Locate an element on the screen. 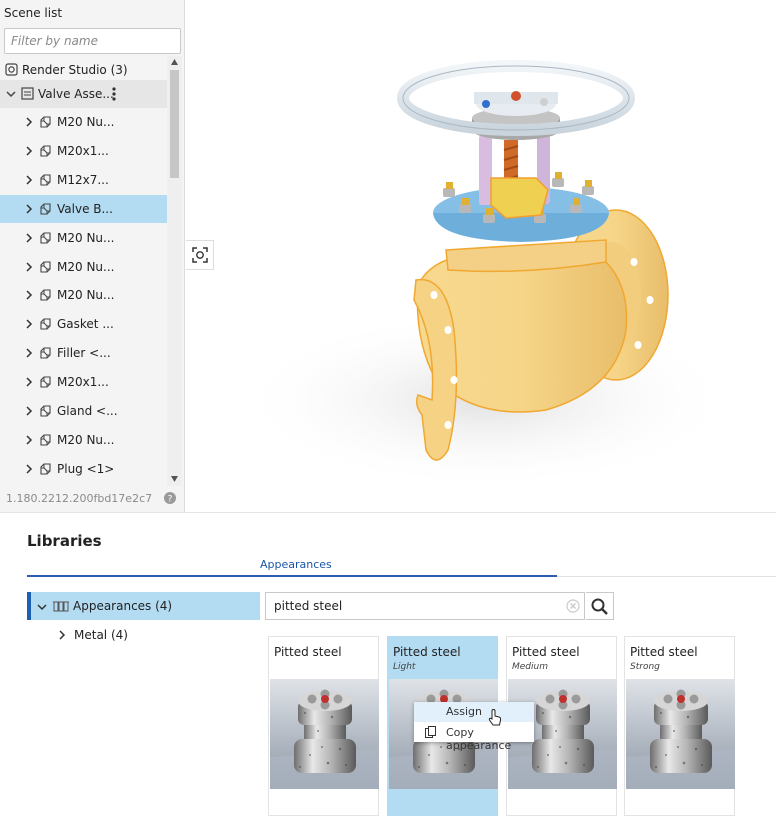 This screenshot has width=776, height=831. assembly-icon is located at coordinates (27, 93).